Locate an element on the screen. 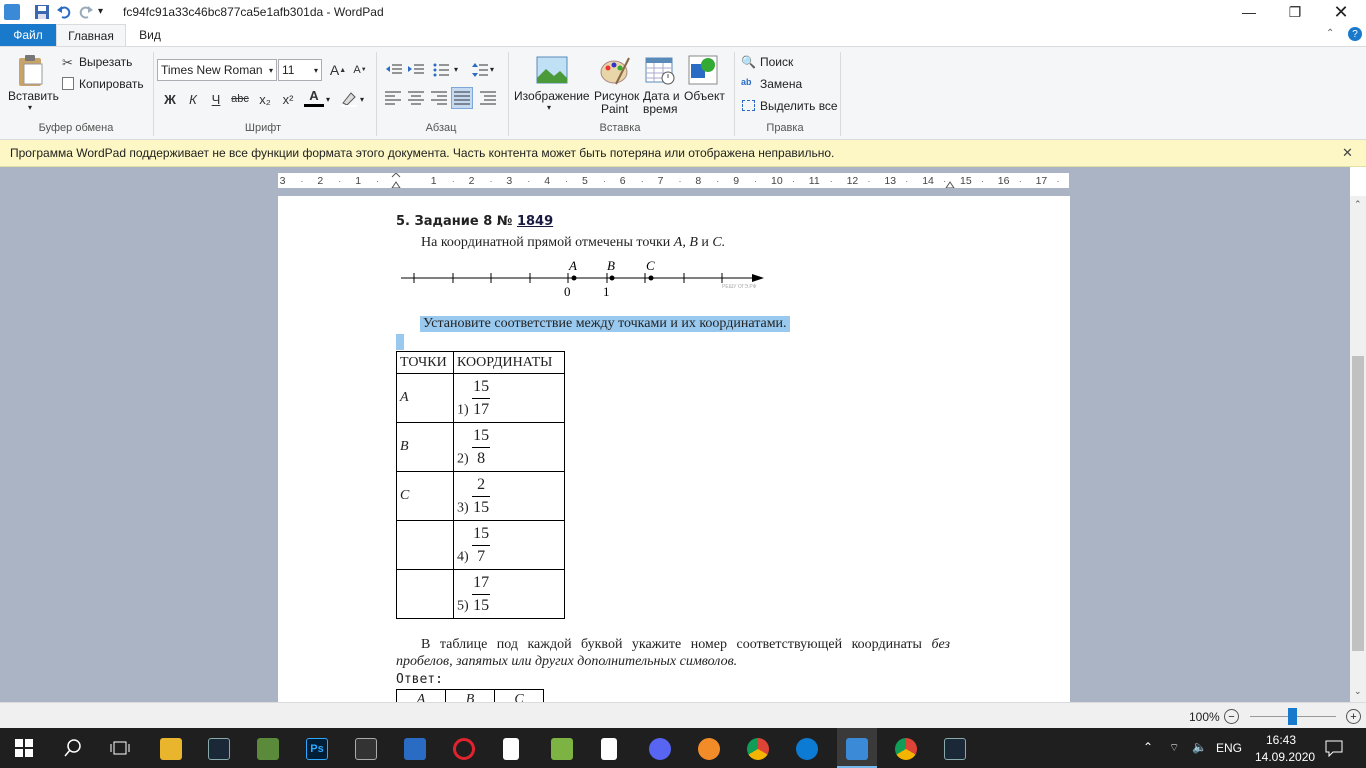 The image size is (1366, 768). object-icon is located at coordinates (703, 70).